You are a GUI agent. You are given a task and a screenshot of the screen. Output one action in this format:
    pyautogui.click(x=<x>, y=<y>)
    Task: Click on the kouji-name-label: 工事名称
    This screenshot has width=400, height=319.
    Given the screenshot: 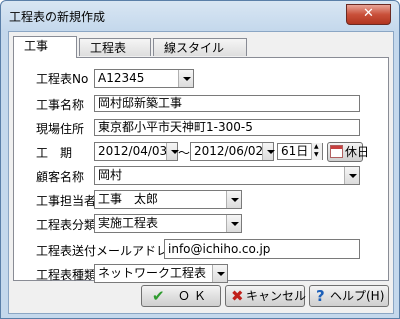 What is the action you would take?
    pyautogui.click(x=60, y=105)
    